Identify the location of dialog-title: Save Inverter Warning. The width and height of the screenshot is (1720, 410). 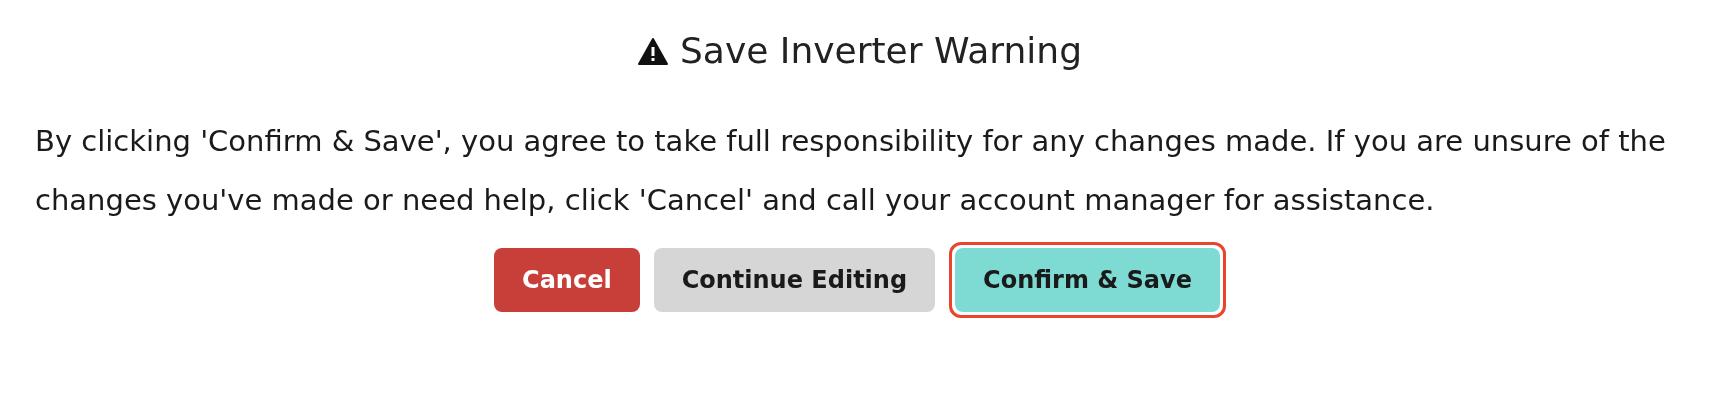
(881, 51).